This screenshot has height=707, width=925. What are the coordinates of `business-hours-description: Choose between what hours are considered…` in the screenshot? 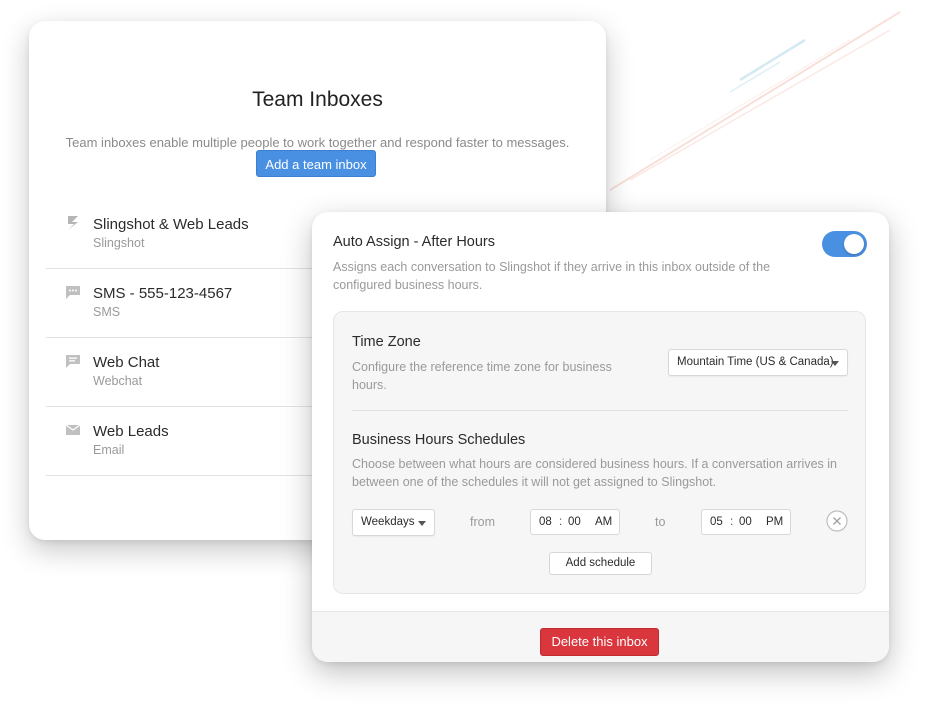 It's located at (594, 473).